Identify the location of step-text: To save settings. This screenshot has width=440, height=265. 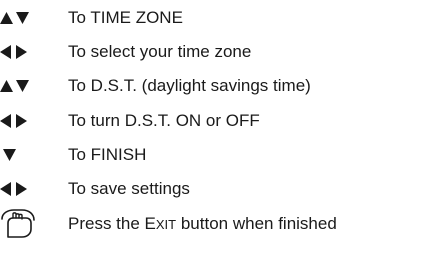
(129, 188).